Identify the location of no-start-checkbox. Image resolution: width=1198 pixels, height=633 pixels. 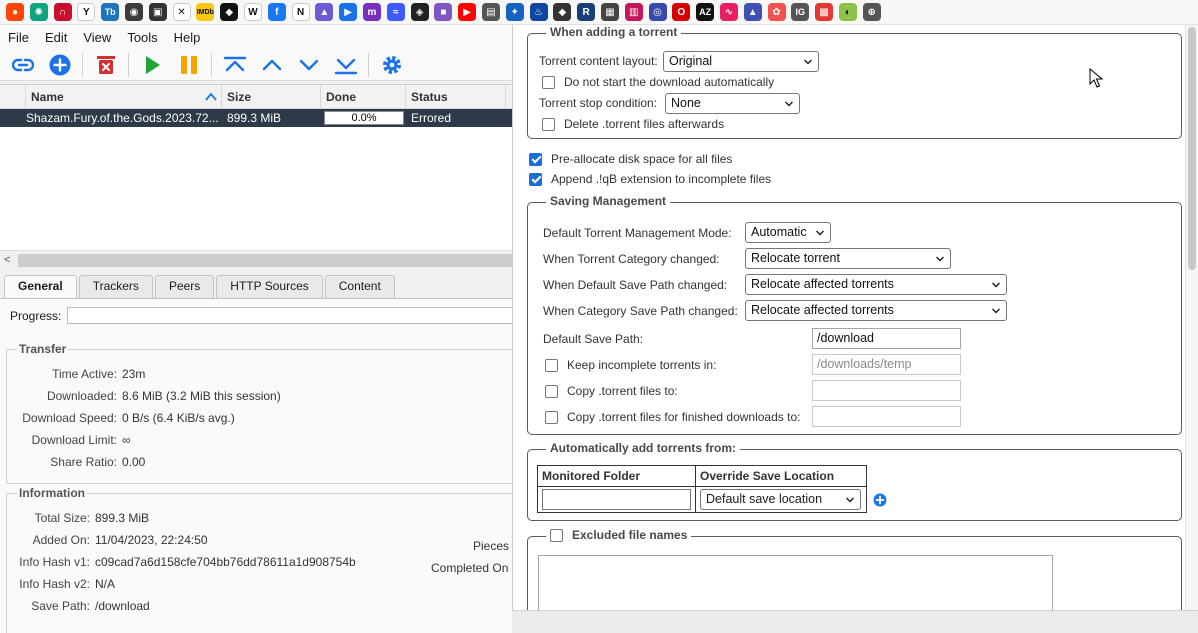
(548, 82).